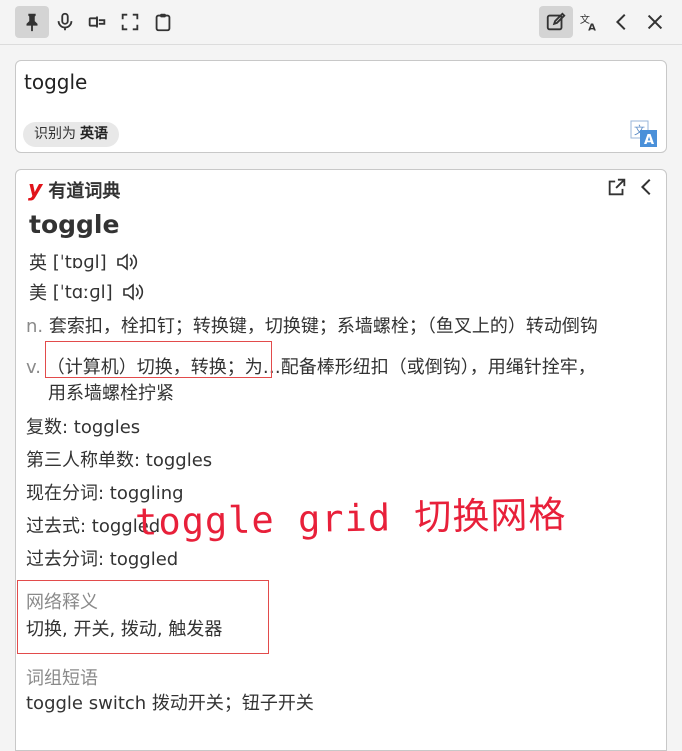 The image size is (682, 751). What do you see at coordinates (647, 187) in the screenshot?
I see `collapse-chevron-icon` at bounding box center [647, 187].